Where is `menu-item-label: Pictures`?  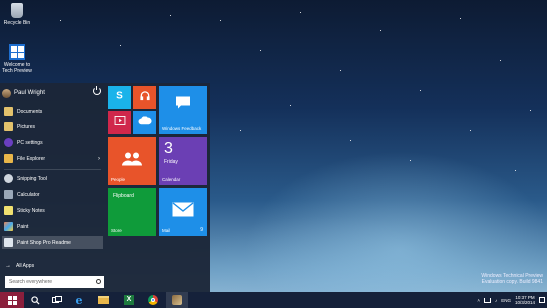 menu-item-label: Pictures is located at coordinates (26, 126).